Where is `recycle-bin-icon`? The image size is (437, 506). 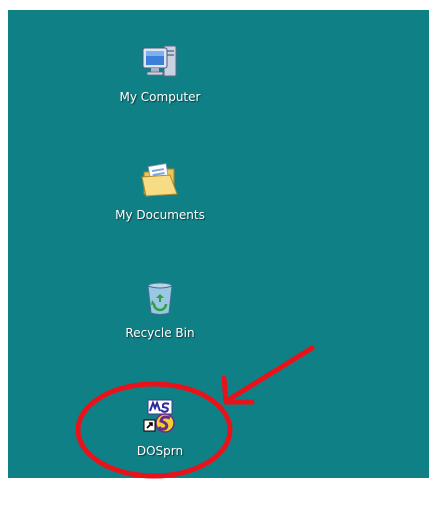
recycle-bin-icon is located at coordinates (160, 298).